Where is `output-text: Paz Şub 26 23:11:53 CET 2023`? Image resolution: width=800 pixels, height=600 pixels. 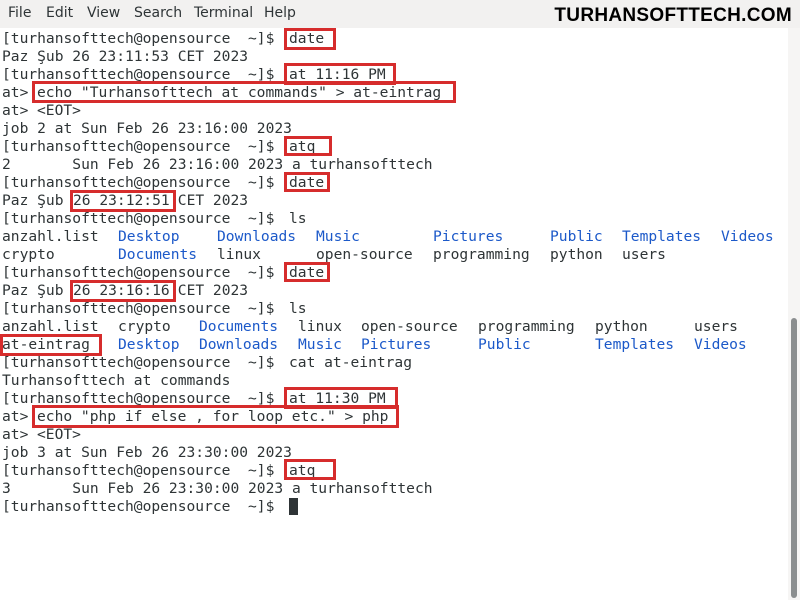
output-text: Paz Şub 26 23:11:53 CET 2023 is located at coordinates (125, 56).